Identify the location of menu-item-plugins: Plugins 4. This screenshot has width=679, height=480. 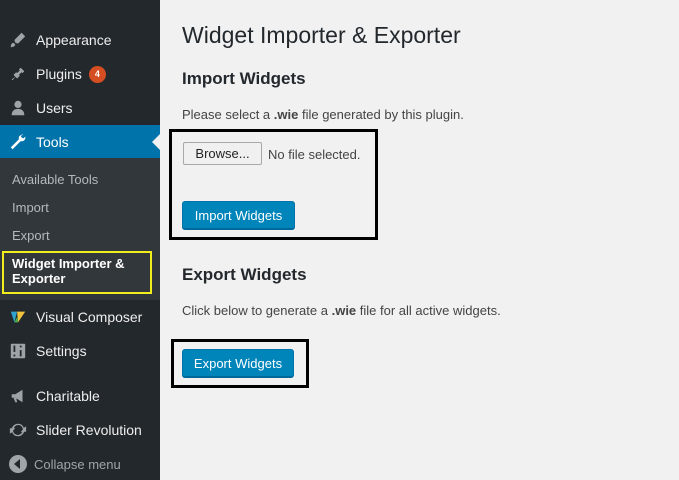
(80, 74).